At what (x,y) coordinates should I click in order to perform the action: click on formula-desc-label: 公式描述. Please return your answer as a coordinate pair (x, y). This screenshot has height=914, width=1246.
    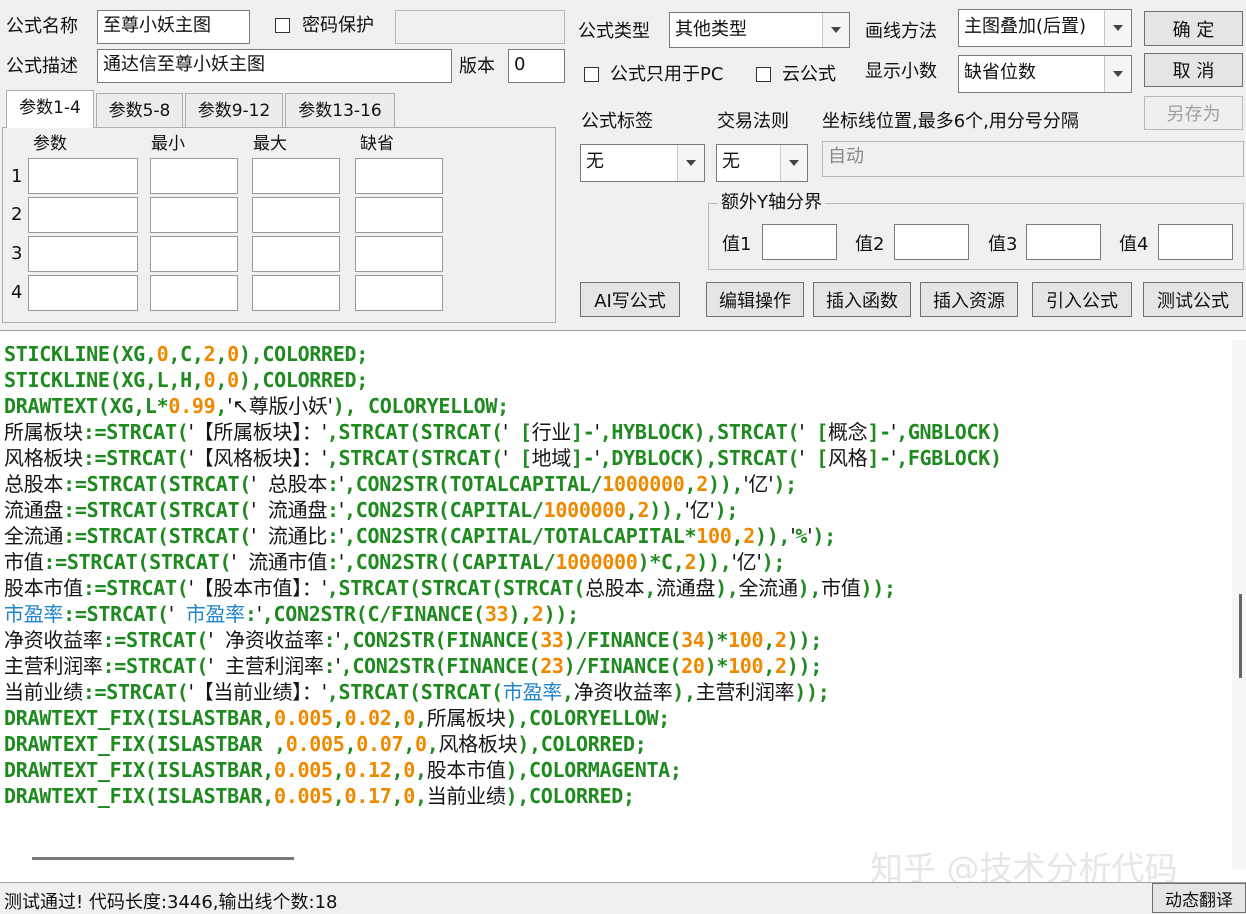
    Looking at the image, I should click on (42, 66).